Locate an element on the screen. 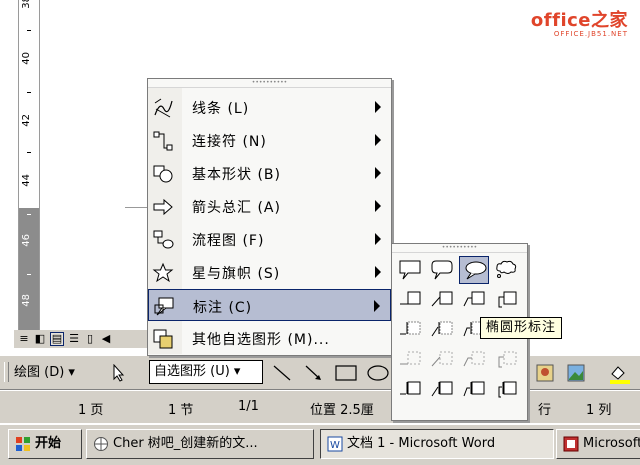 The image size is (640, 465). ruler-label: 46 is located at coordinates (26, 240).